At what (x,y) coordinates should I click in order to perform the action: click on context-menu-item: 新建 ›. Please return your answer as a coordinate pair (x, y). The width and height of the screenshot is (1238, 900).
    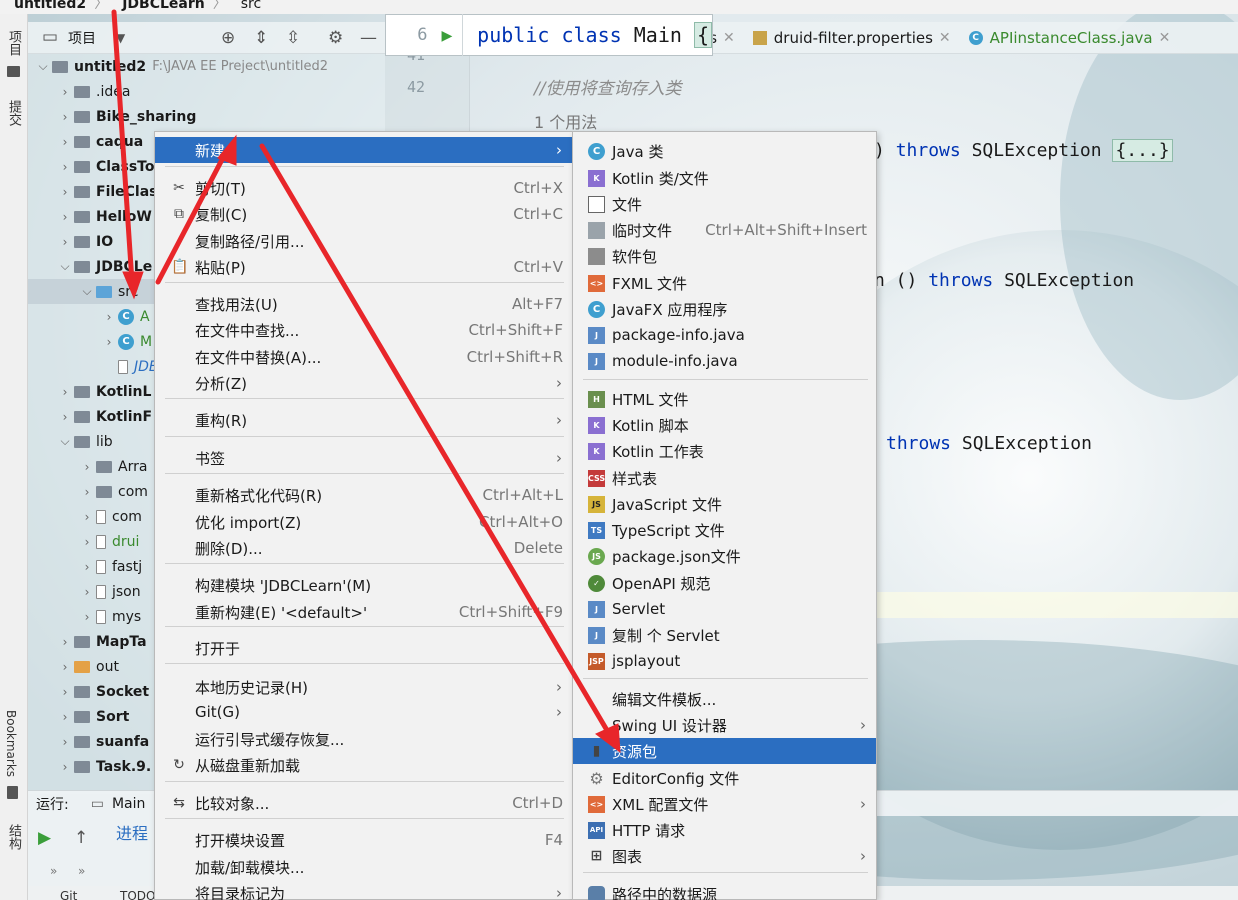
    Looking at the image, I should click on (363, 150).